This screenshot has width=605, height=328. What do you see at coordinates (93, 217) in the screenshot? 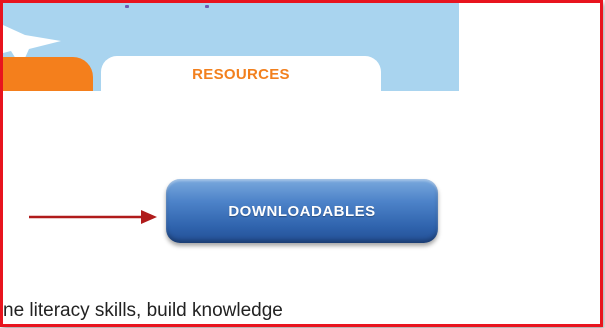
I see `arrow-right-icon` at bounding box center [93, 217].